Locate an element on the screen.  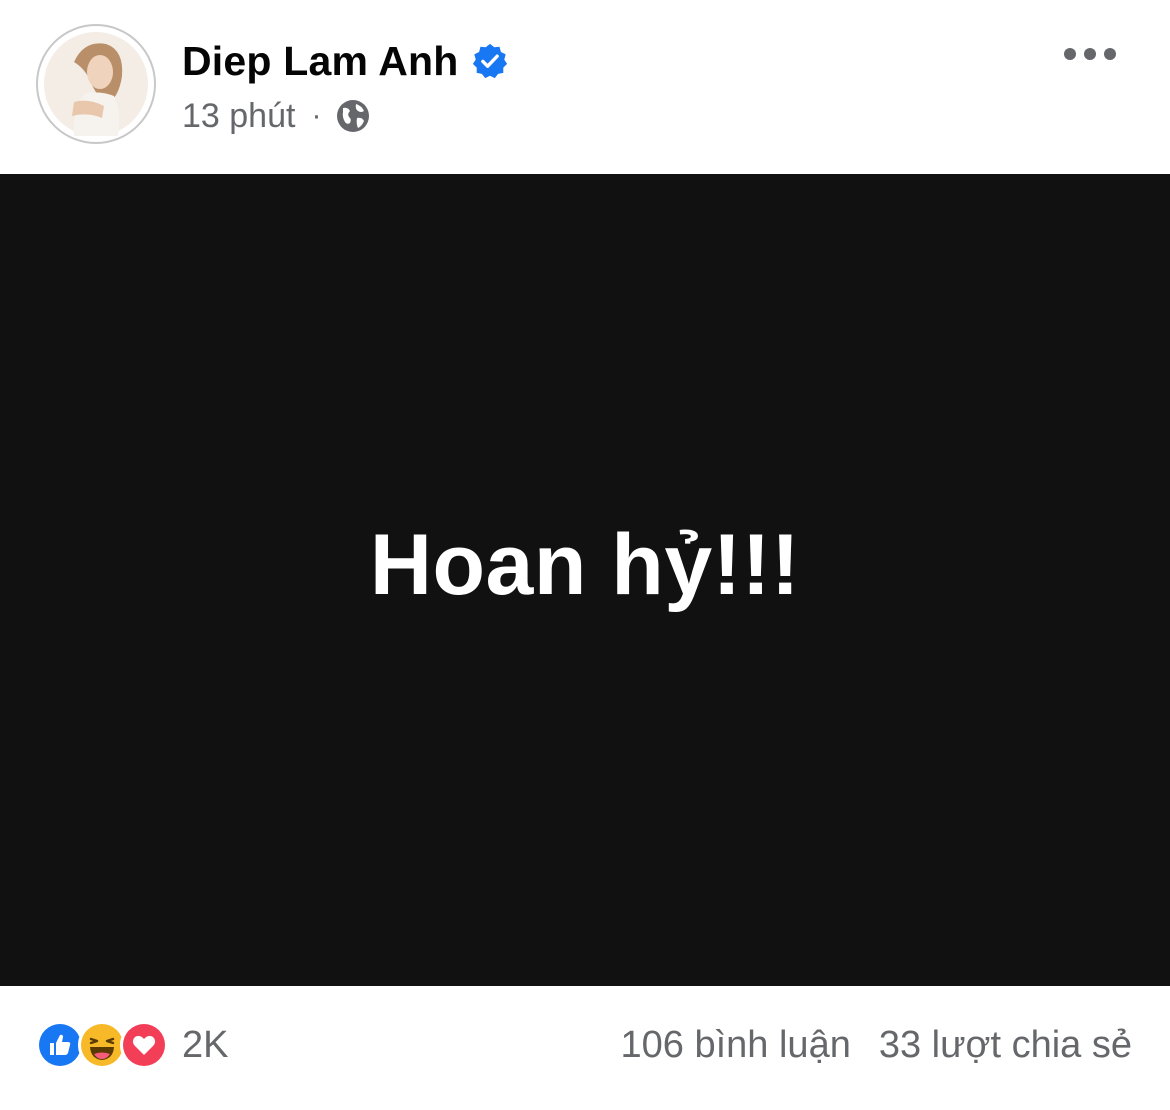
shares-count: 33 lượt chia sẻ is located at coordinates (1005, 1045).